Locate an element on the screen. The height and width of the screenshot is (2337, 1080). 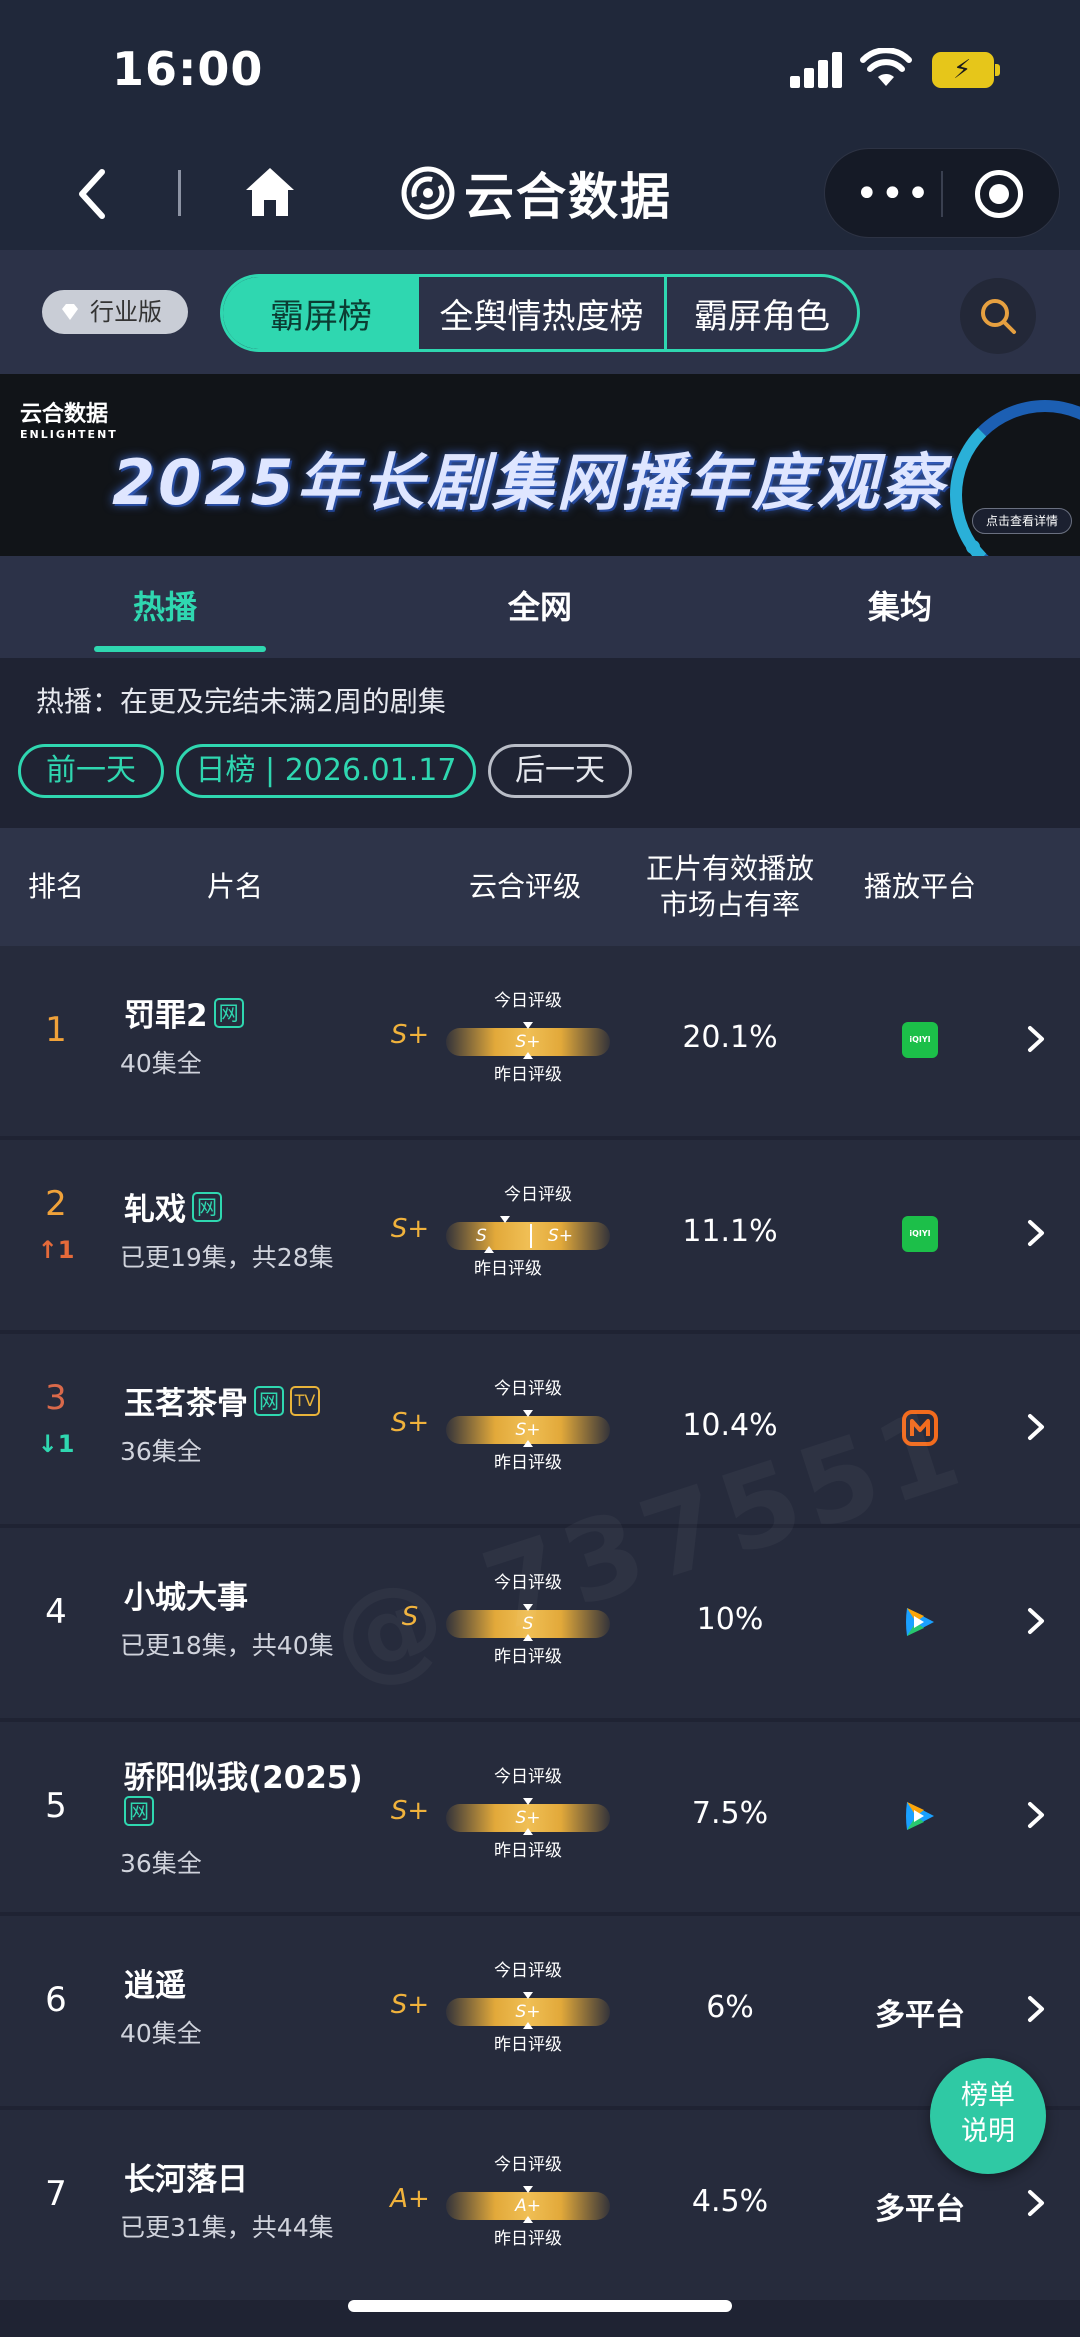
wifi-icon is located at coordinates (886, 67).